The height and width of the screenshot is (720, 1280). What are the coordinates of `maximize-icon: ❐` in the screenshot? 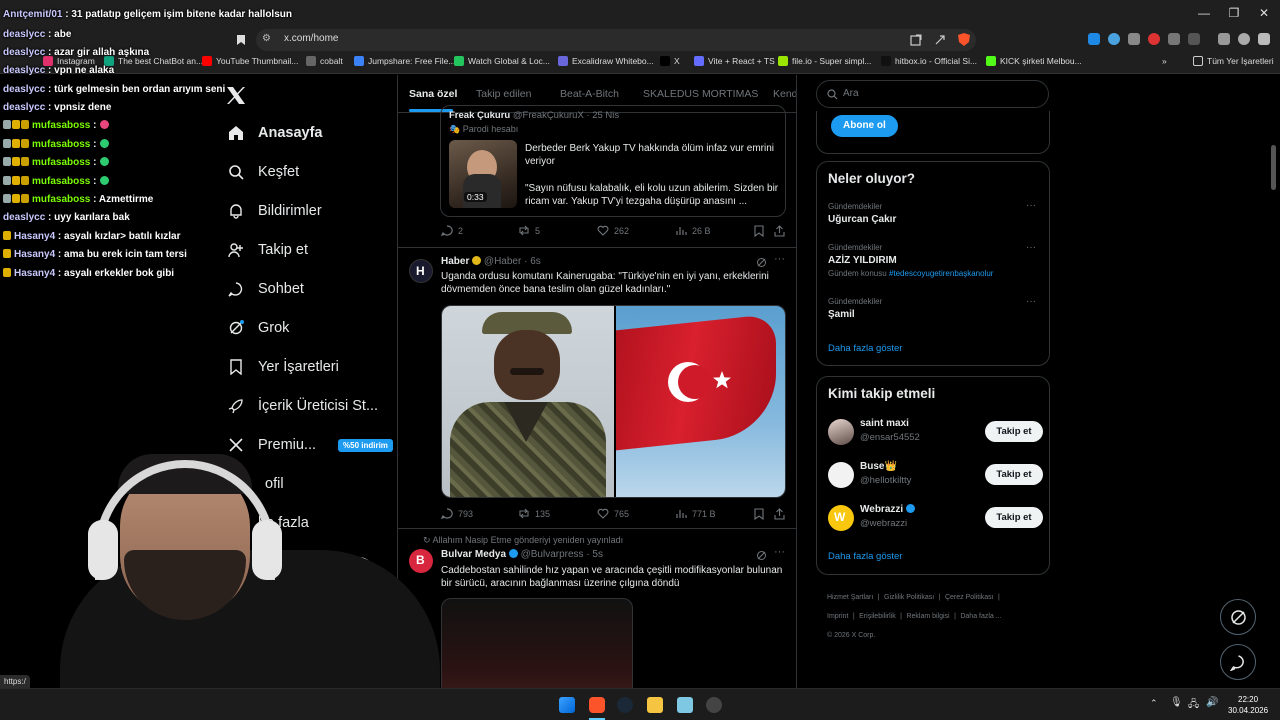 It's located at (1234, 13).